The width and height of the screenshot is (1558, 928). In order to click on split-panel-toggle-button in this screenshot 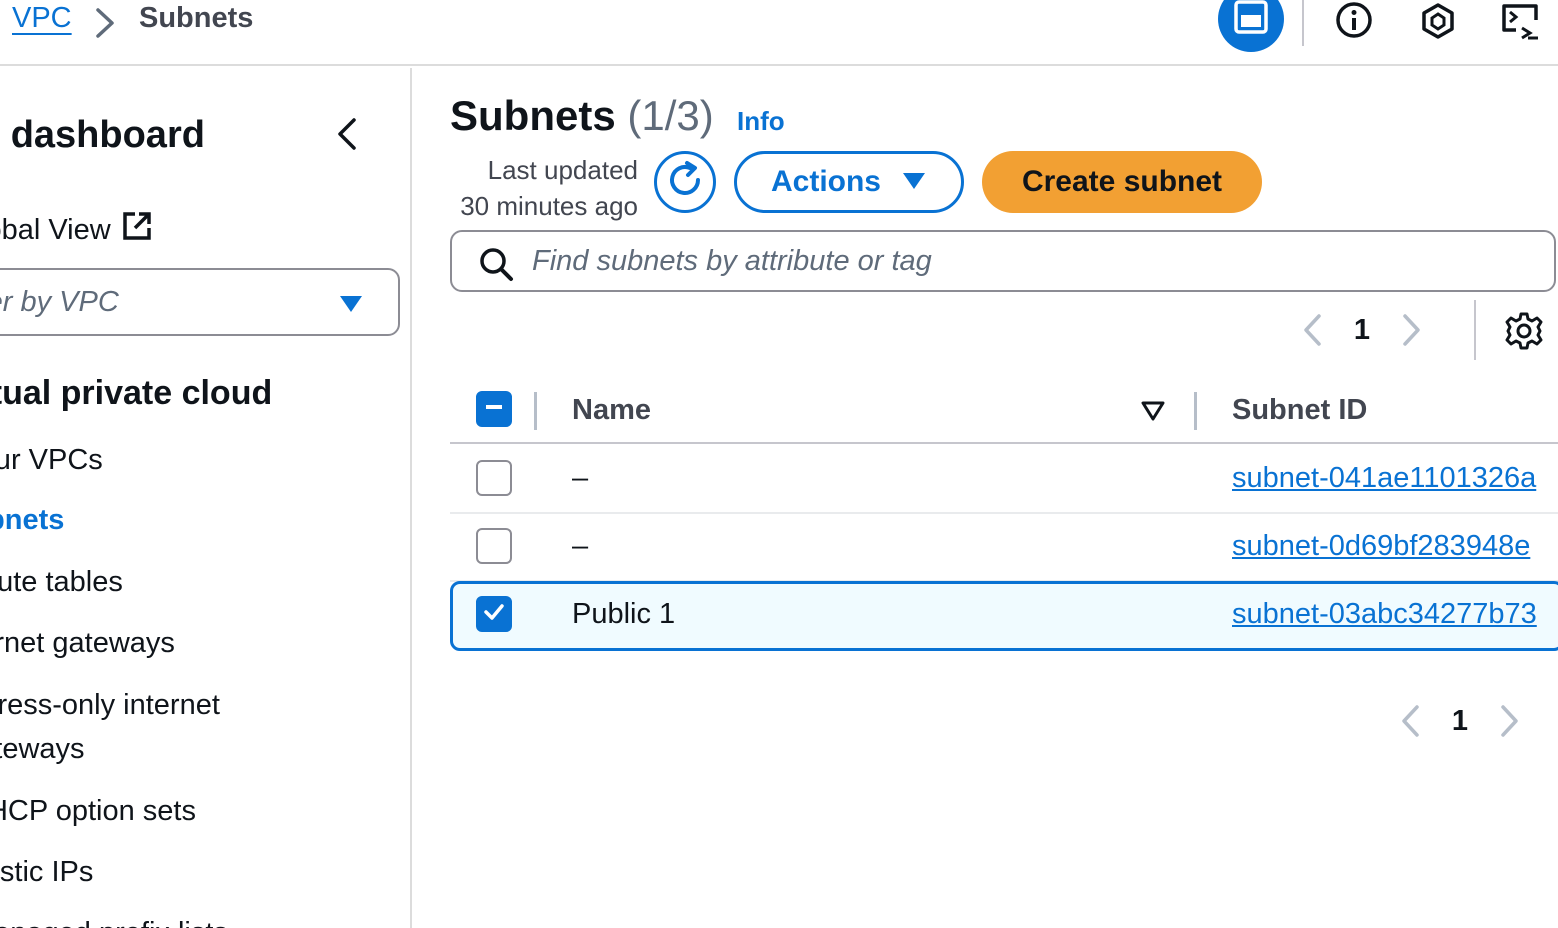, I will do `click(1251, 26)`.